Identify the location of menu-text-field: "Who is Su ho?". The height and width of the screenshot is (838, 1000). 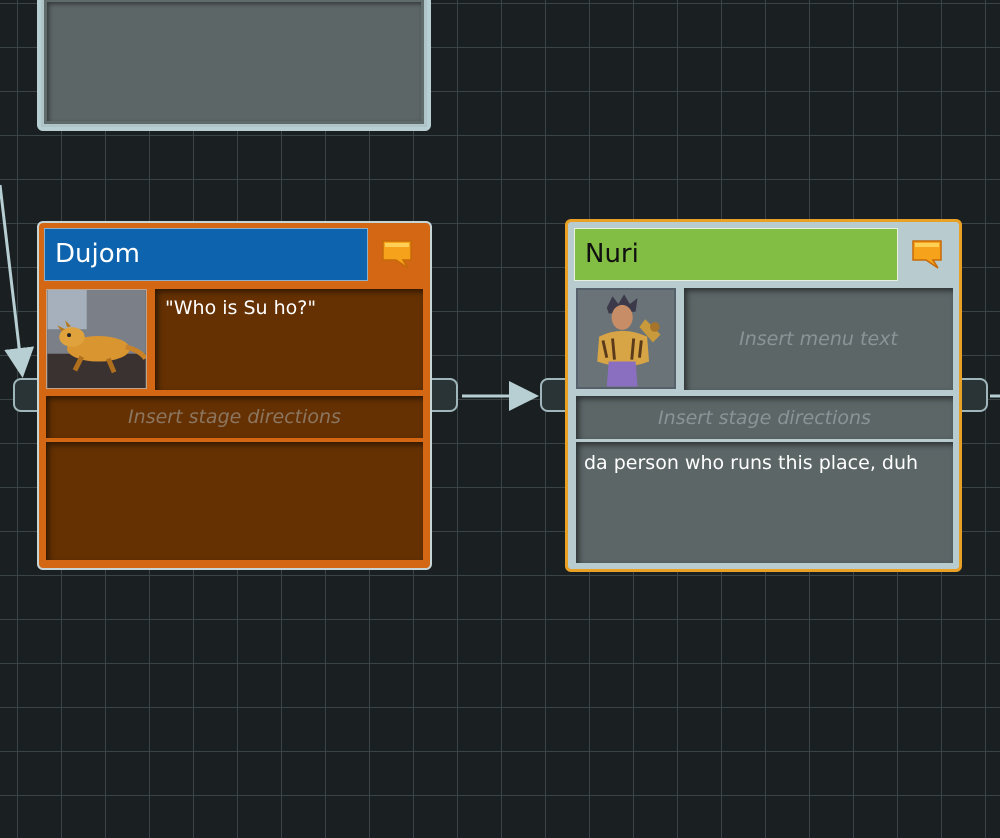
(289, 339).